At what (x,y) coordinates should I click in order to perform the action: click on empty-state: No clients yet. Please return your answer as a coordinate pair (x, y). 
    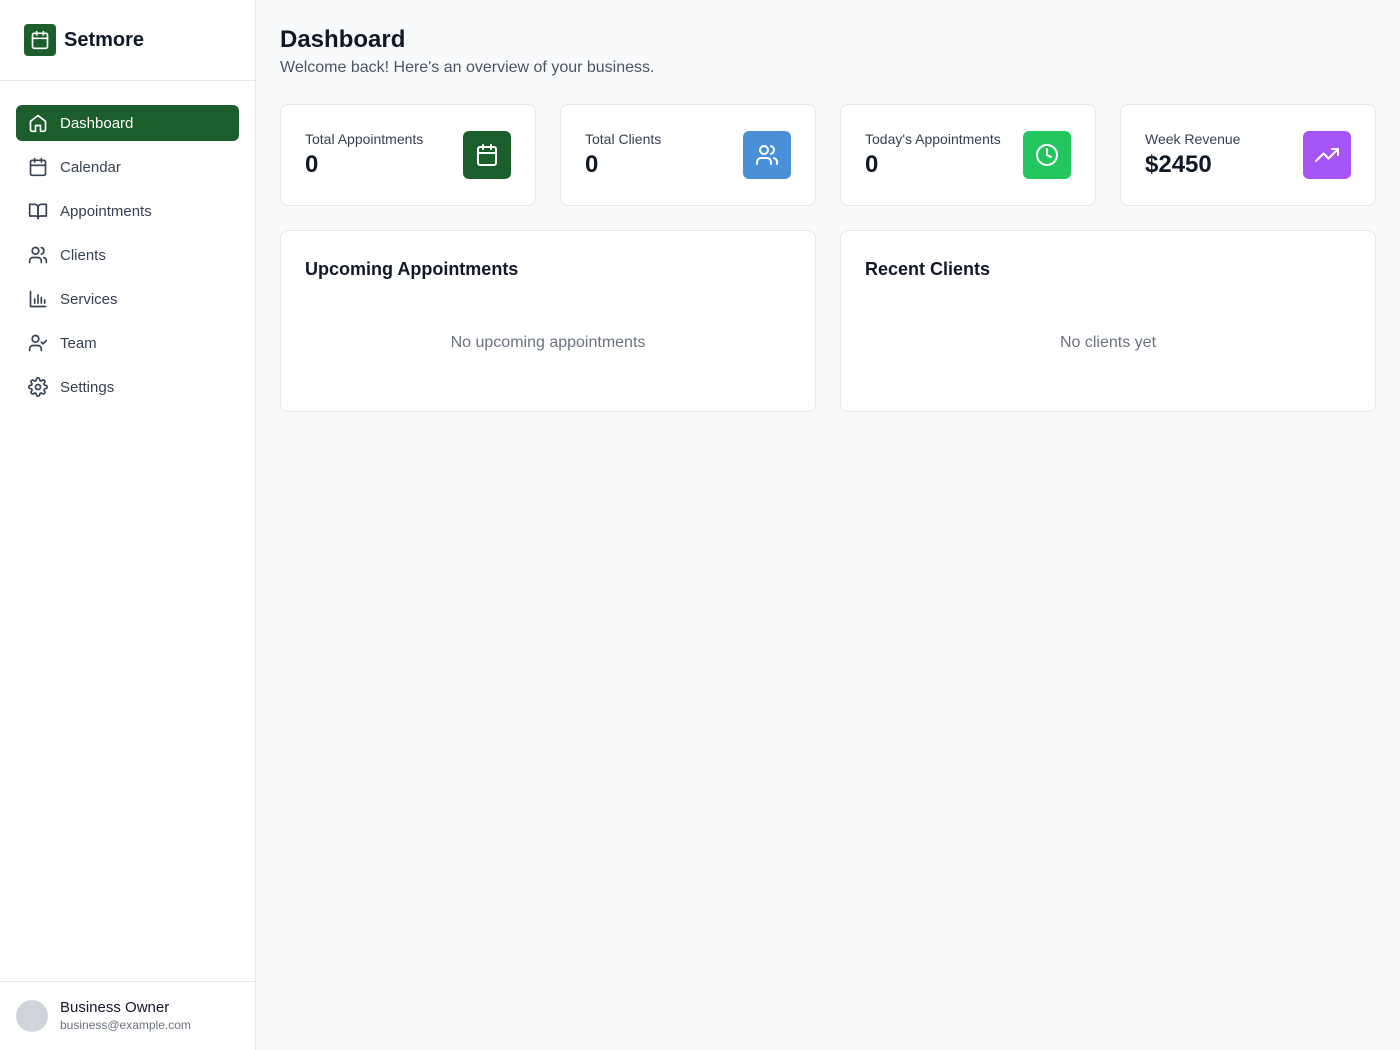
    Looking at the image, I should click on (1108, 342).